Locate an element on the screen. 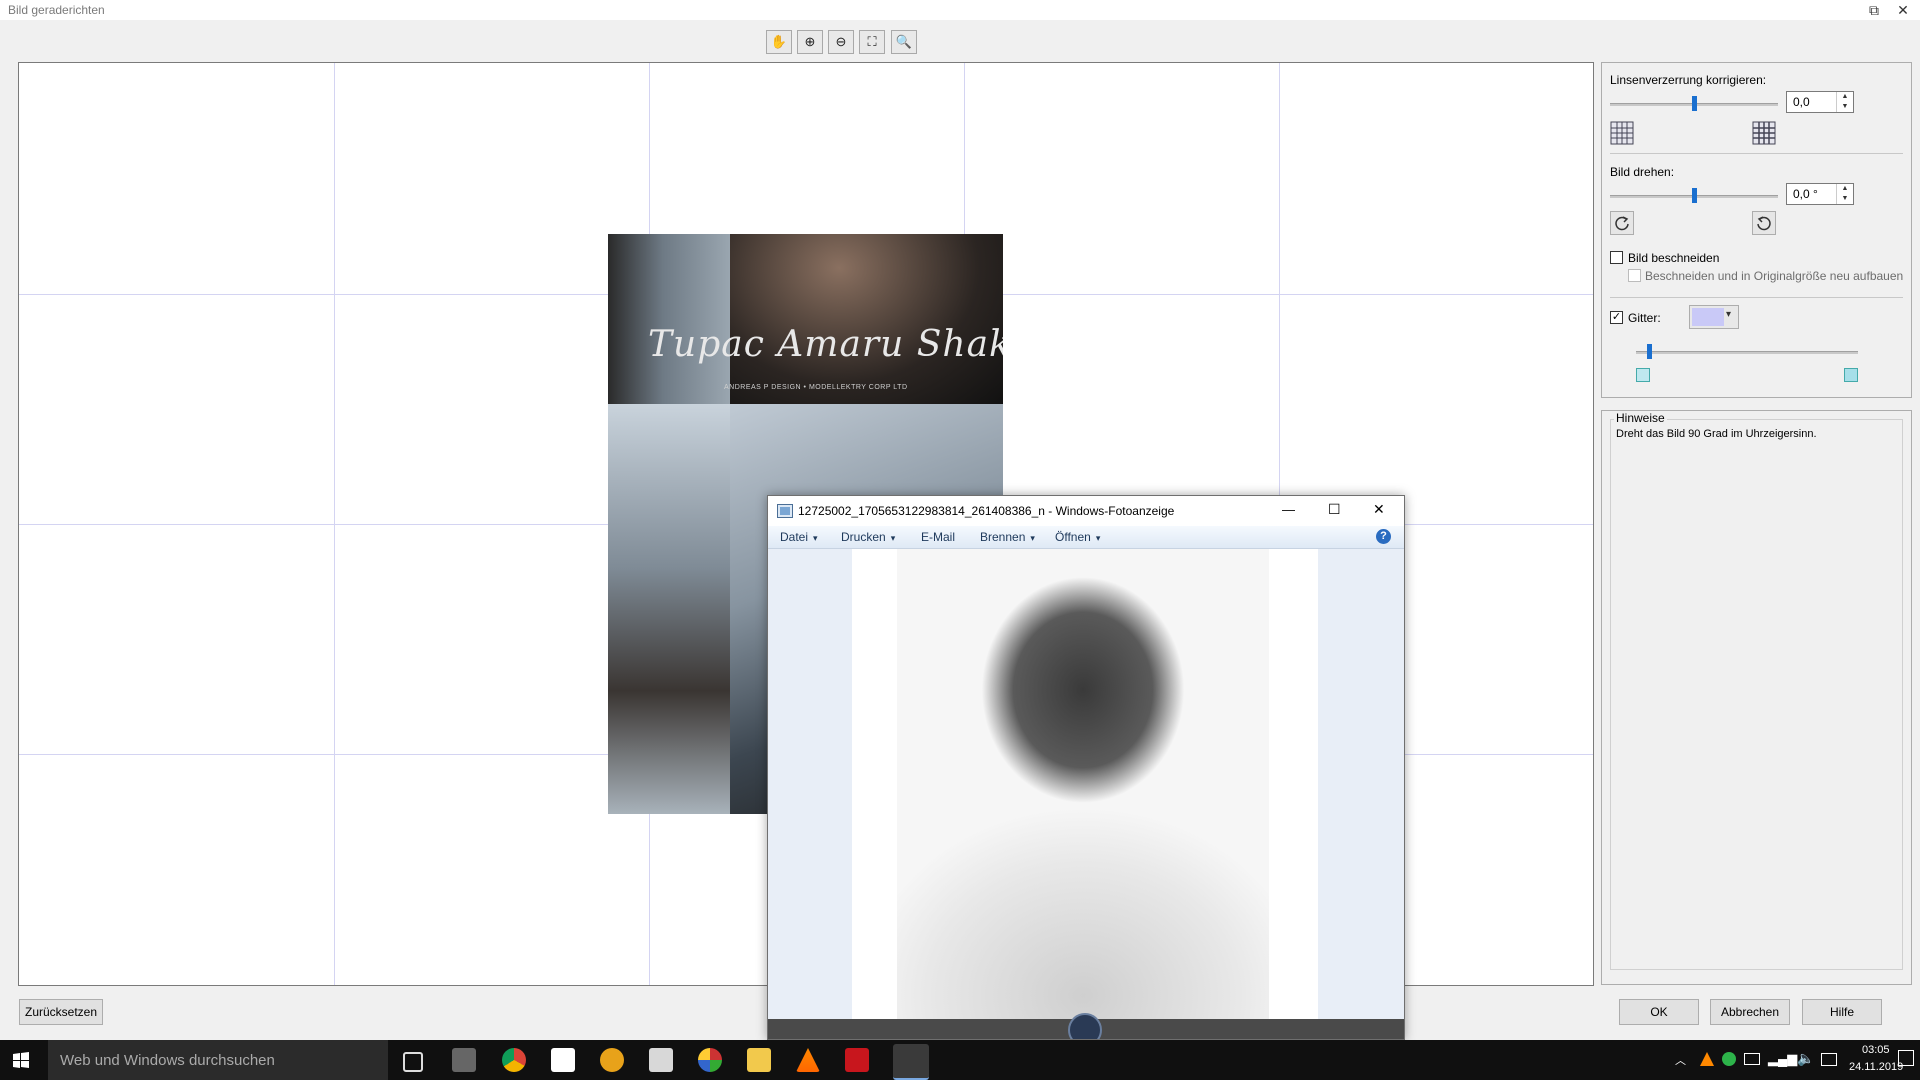 Image resolution: width=1920 pixels, height=1080 pixels. help-icon: ? is located at coordinates (1383, 536).